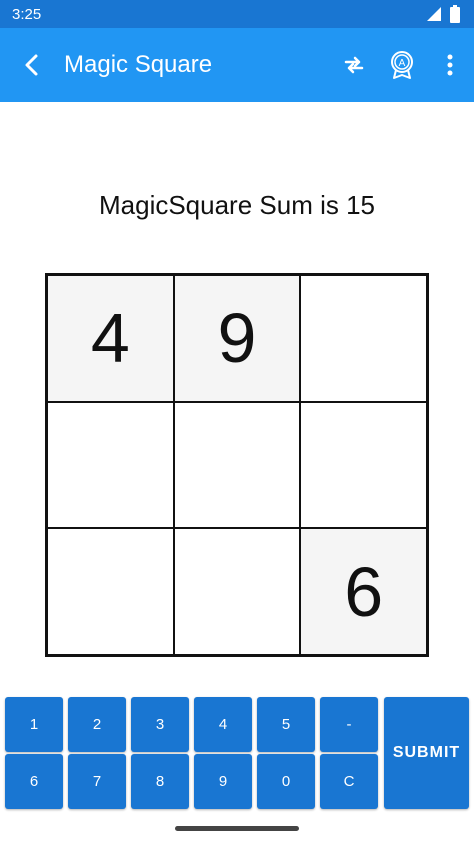 Image resolution: width=474 pixels, height=842 pixels. What do you see at coordinates (286, 781) in the screenshot?
I see `key-0: 0` at bounding box center [286, 781].